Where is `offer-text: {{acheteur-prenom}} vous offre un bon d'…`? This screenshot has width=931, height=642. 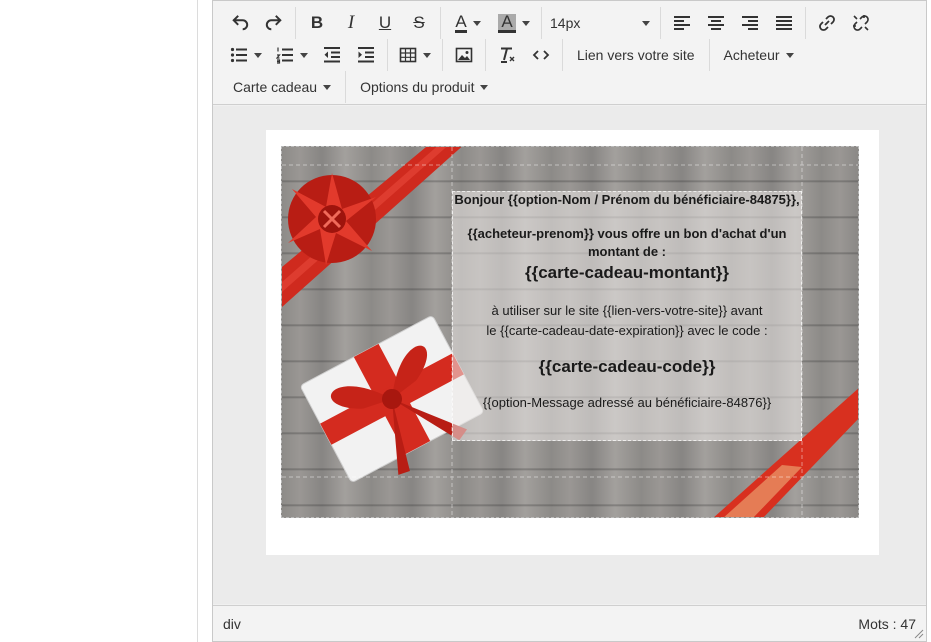
offer-text: {{acheteur-prenom}} vous offre un bon d'… is located at coordinates (627, 242).